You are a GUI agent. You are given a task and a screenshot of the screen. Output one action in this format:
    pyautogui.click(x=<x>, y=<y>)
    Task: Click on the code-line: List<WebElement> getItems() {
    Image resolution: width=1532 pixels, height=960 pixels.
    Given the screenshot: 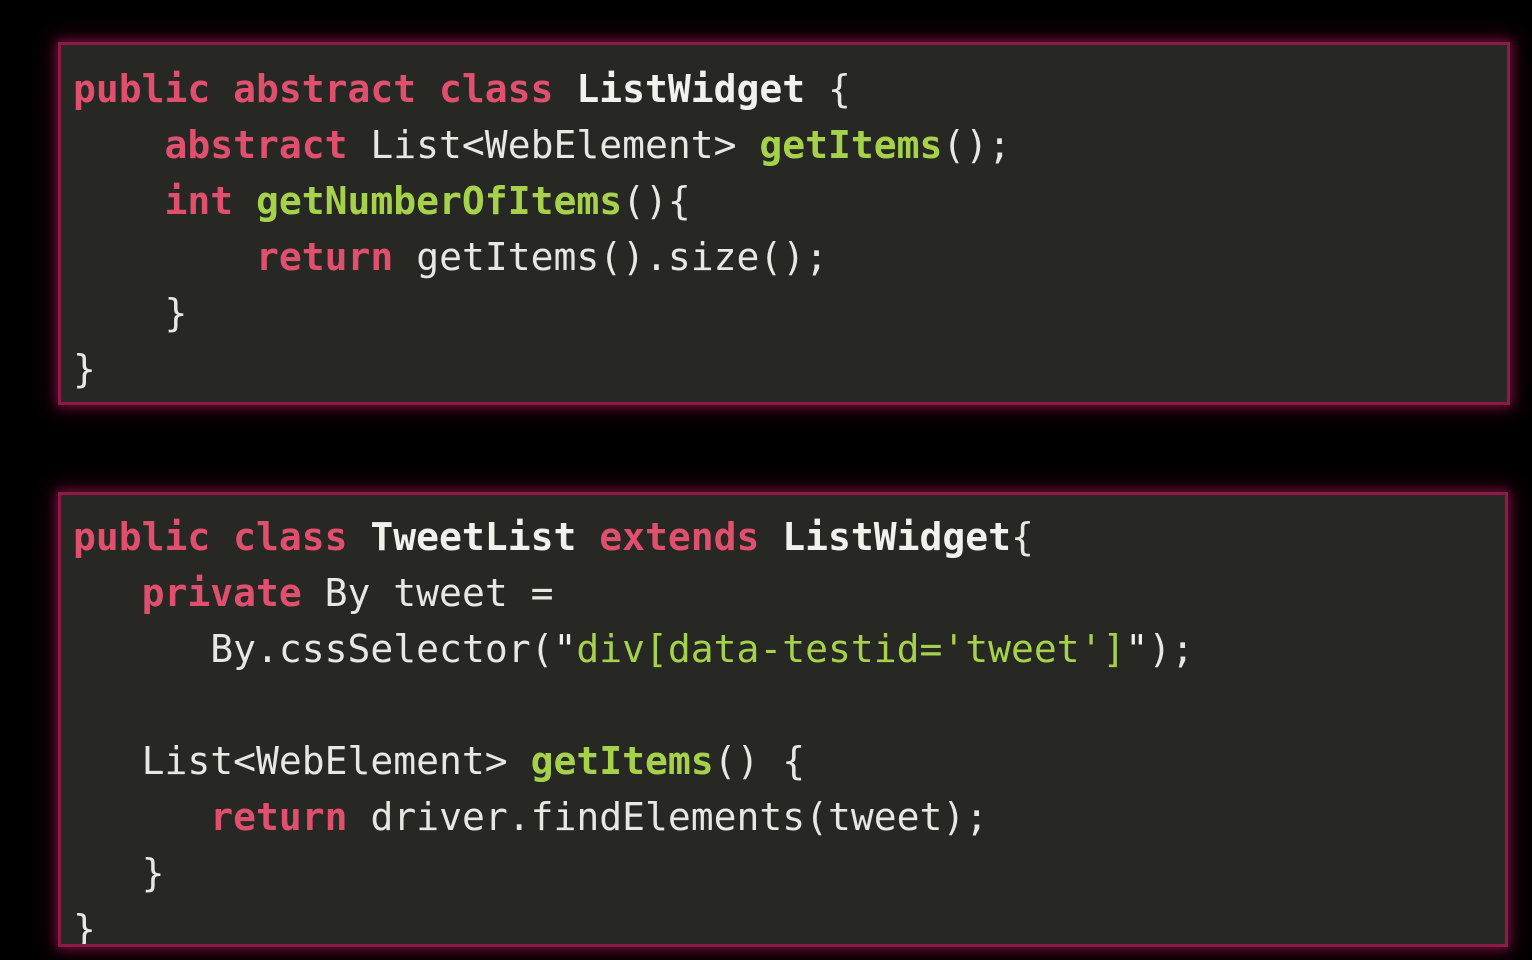 What is the action you would take?
    pyautogui.click(x=783, y=761)
    